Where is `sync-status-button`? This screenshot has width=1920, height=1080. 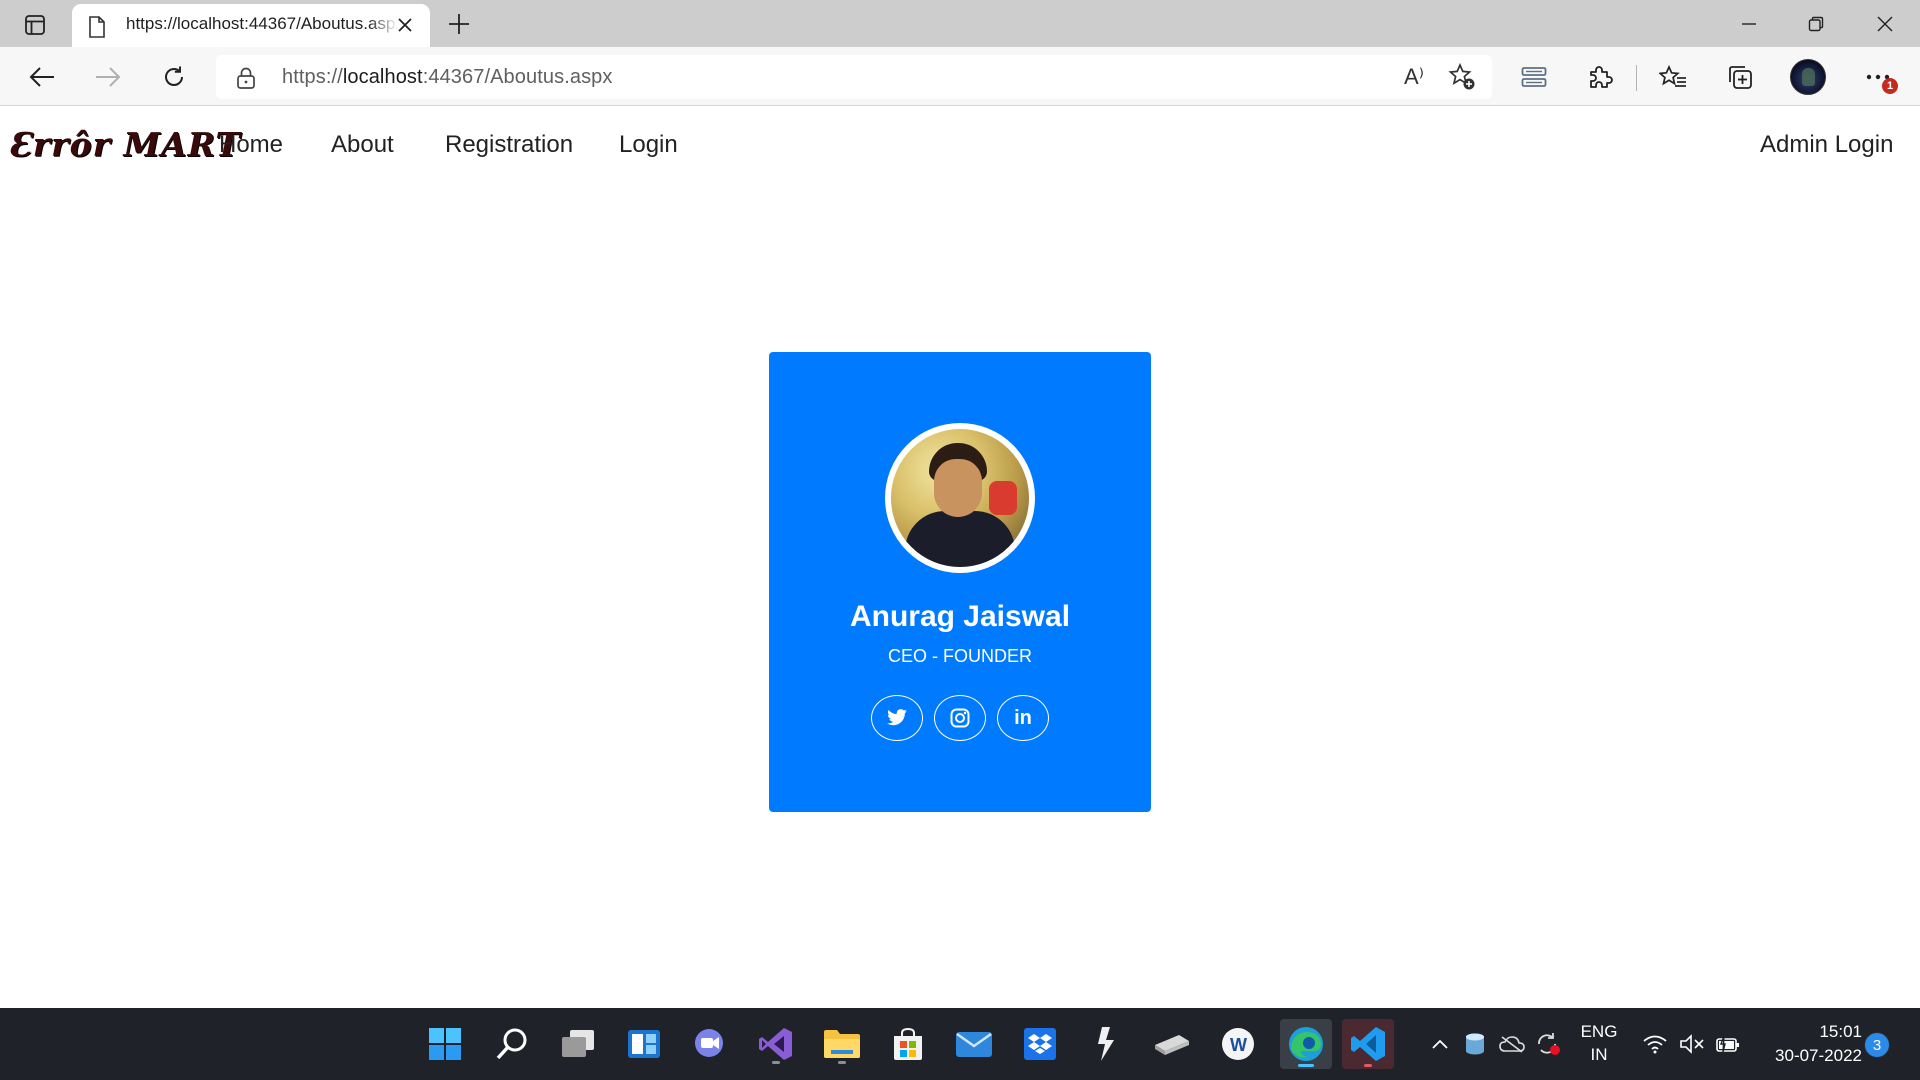 sync-status-button is located at coordinates (1548, 1044).